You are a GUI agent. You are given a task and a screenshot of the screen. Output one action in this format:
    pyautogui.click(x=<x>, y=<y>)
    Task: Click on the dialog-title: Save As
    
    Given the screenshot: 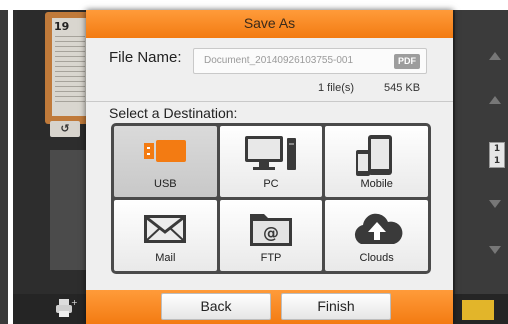 What is the action you would take?
    pyautogui.click(x=269, y=23)
    